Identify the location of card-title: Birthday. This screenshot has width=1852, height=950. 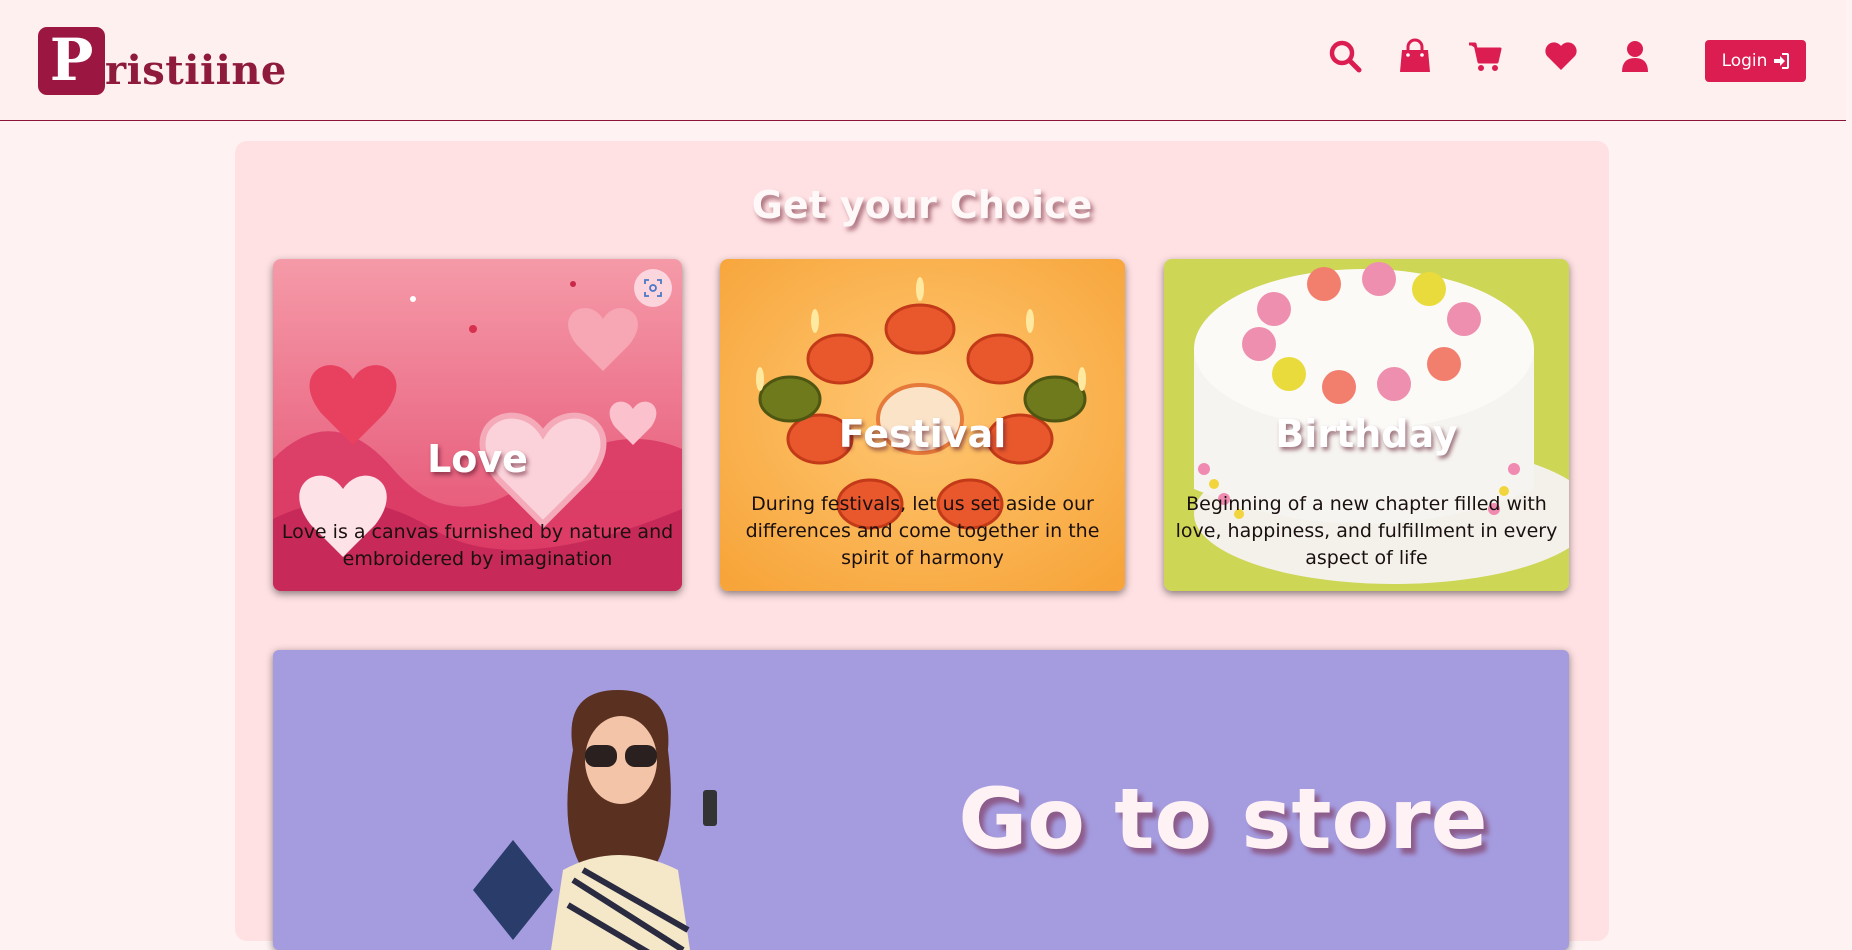
(1366, 434).